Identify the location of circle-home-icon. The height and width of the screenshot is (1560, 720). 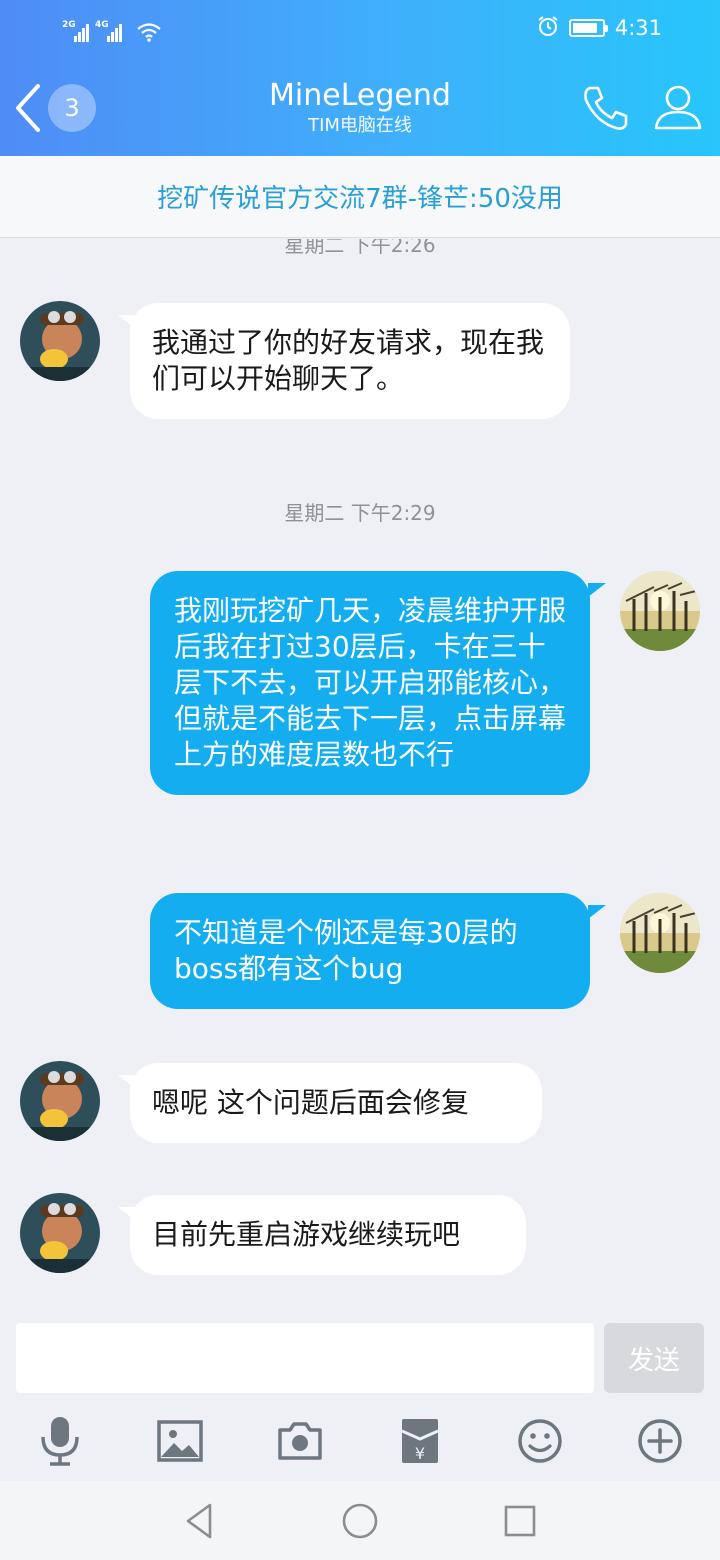
(360, 1521).